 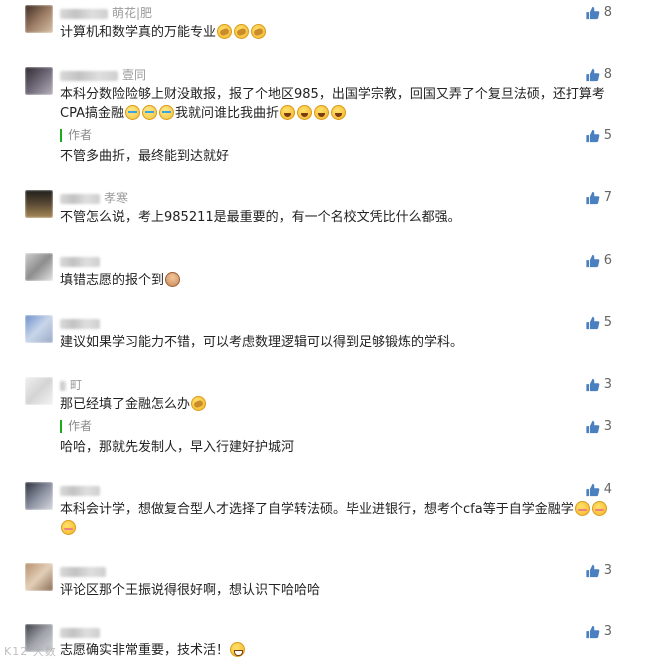 What do you see at coordinates (103, 75) in the screenshot?
I see `username: 壹同` at bounding box center [103, 75].